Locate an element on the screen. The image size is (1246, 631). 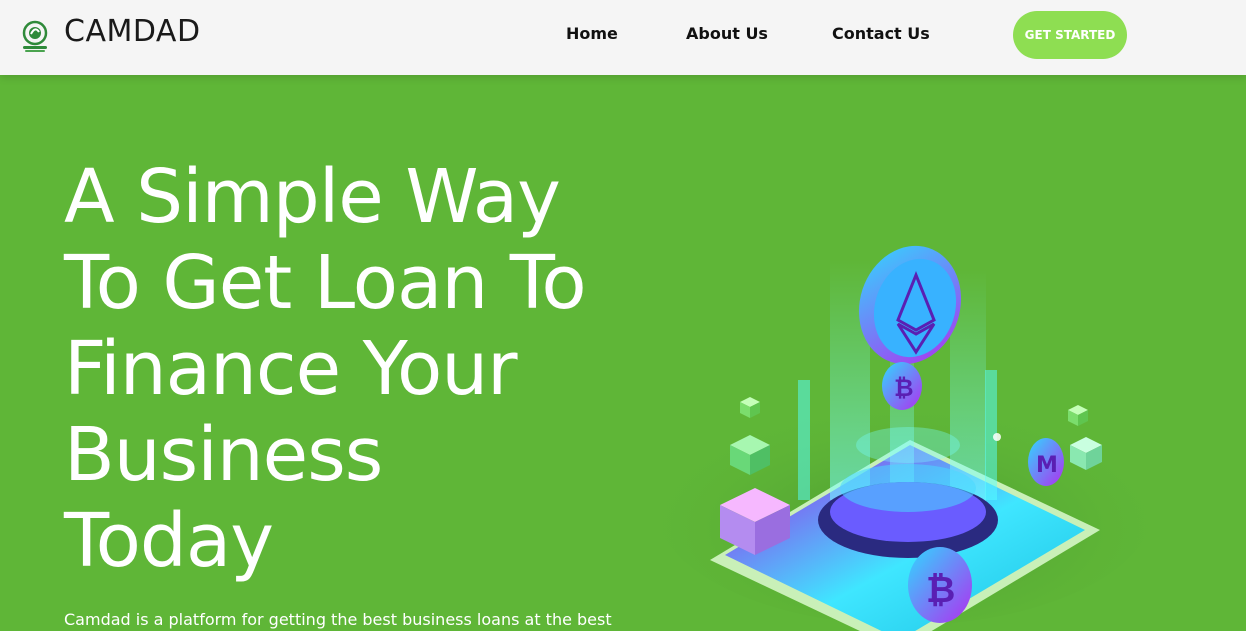
camdad-logo-icon is located at coordinates (35, 37).